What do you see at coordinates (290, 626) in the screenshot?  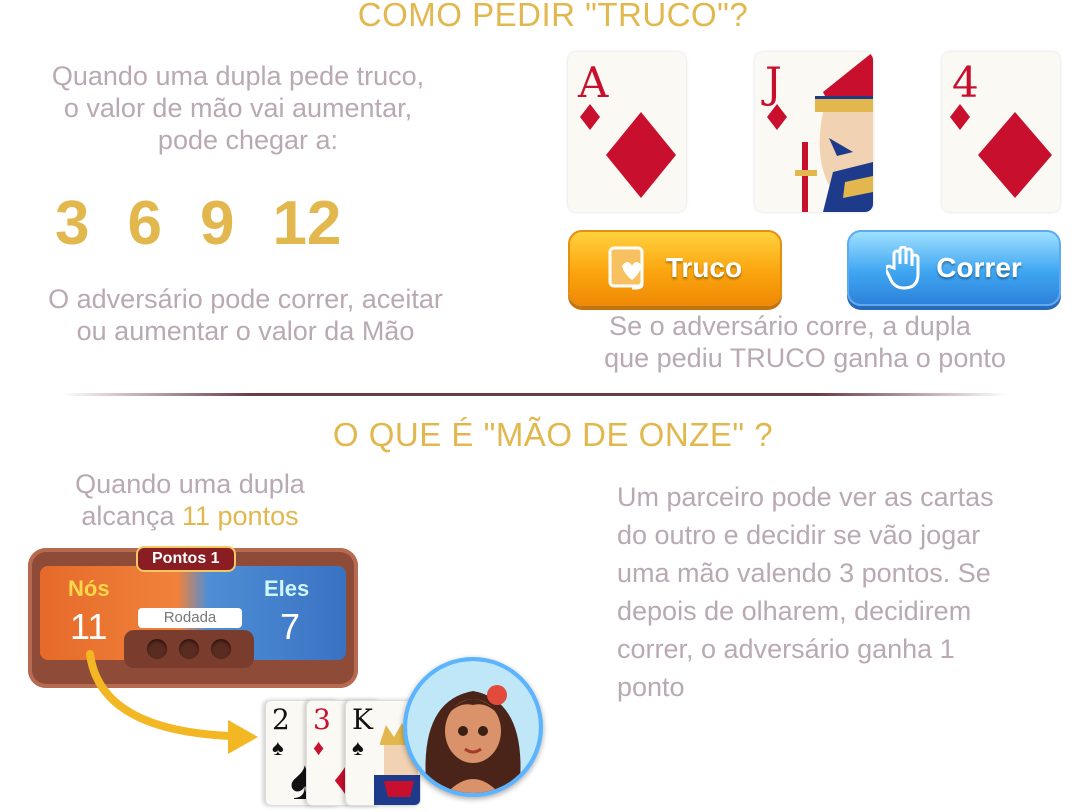 I see `team-right-score: 7` at bounding box center [290, 626].